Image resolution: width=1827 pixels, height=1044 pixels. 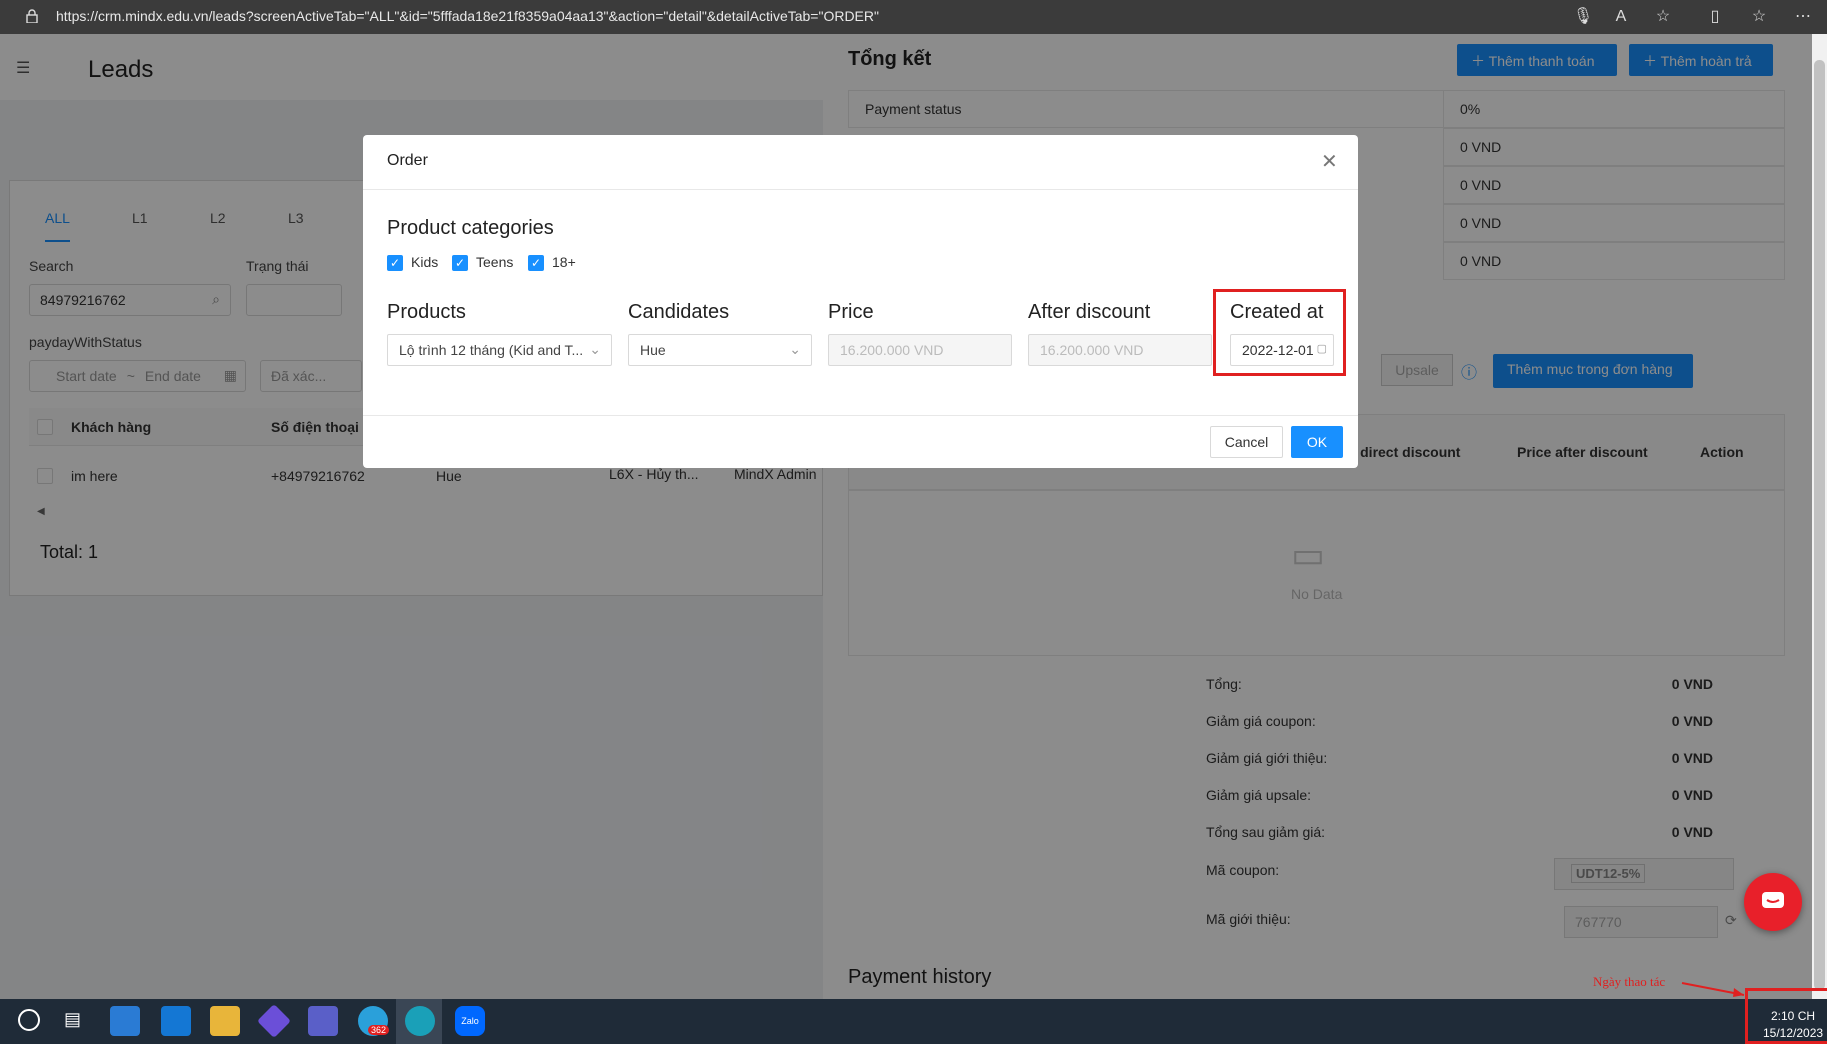 I want to click on adult-checkbox: ✓, so click(x=536, y=263).